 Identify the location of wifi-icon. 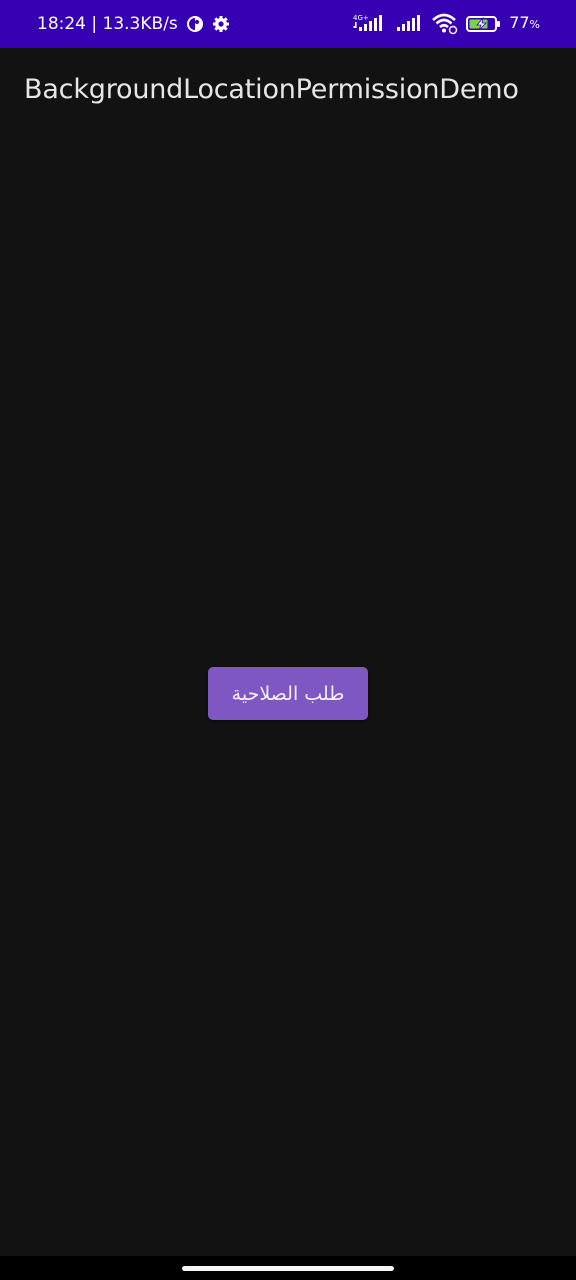
(445, 24).